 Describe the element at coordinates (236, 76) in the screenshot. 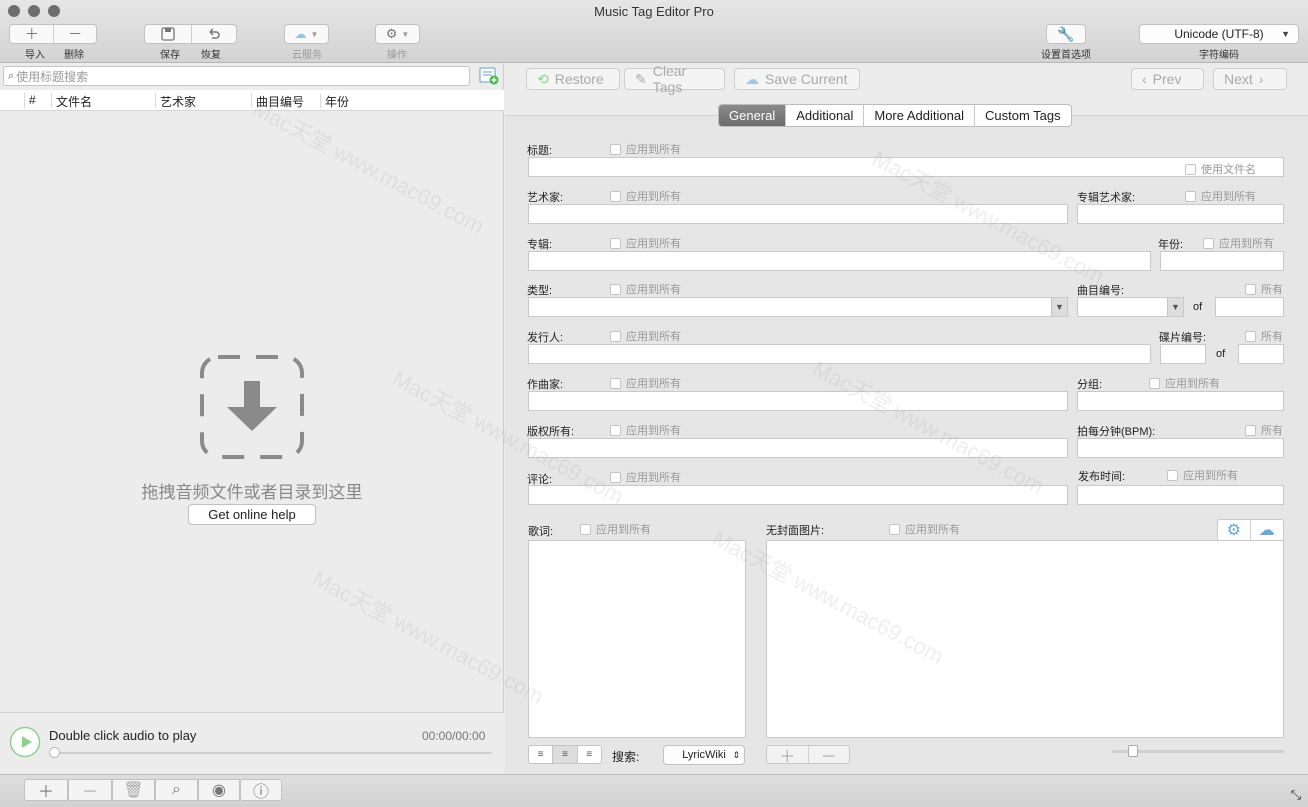

I see `search-input: ⌕ 使用标题搜索` at that location.